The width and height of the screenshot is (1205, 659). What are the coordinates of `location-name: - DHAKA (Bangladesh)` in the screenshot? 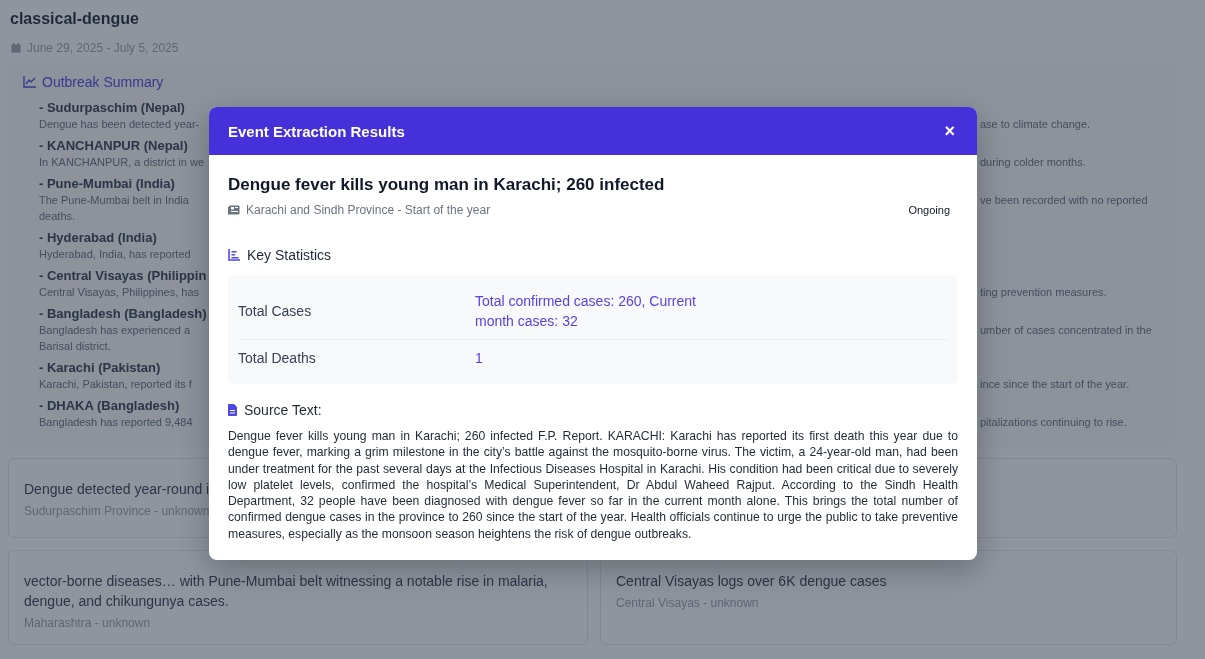 It's located at (109, 406).